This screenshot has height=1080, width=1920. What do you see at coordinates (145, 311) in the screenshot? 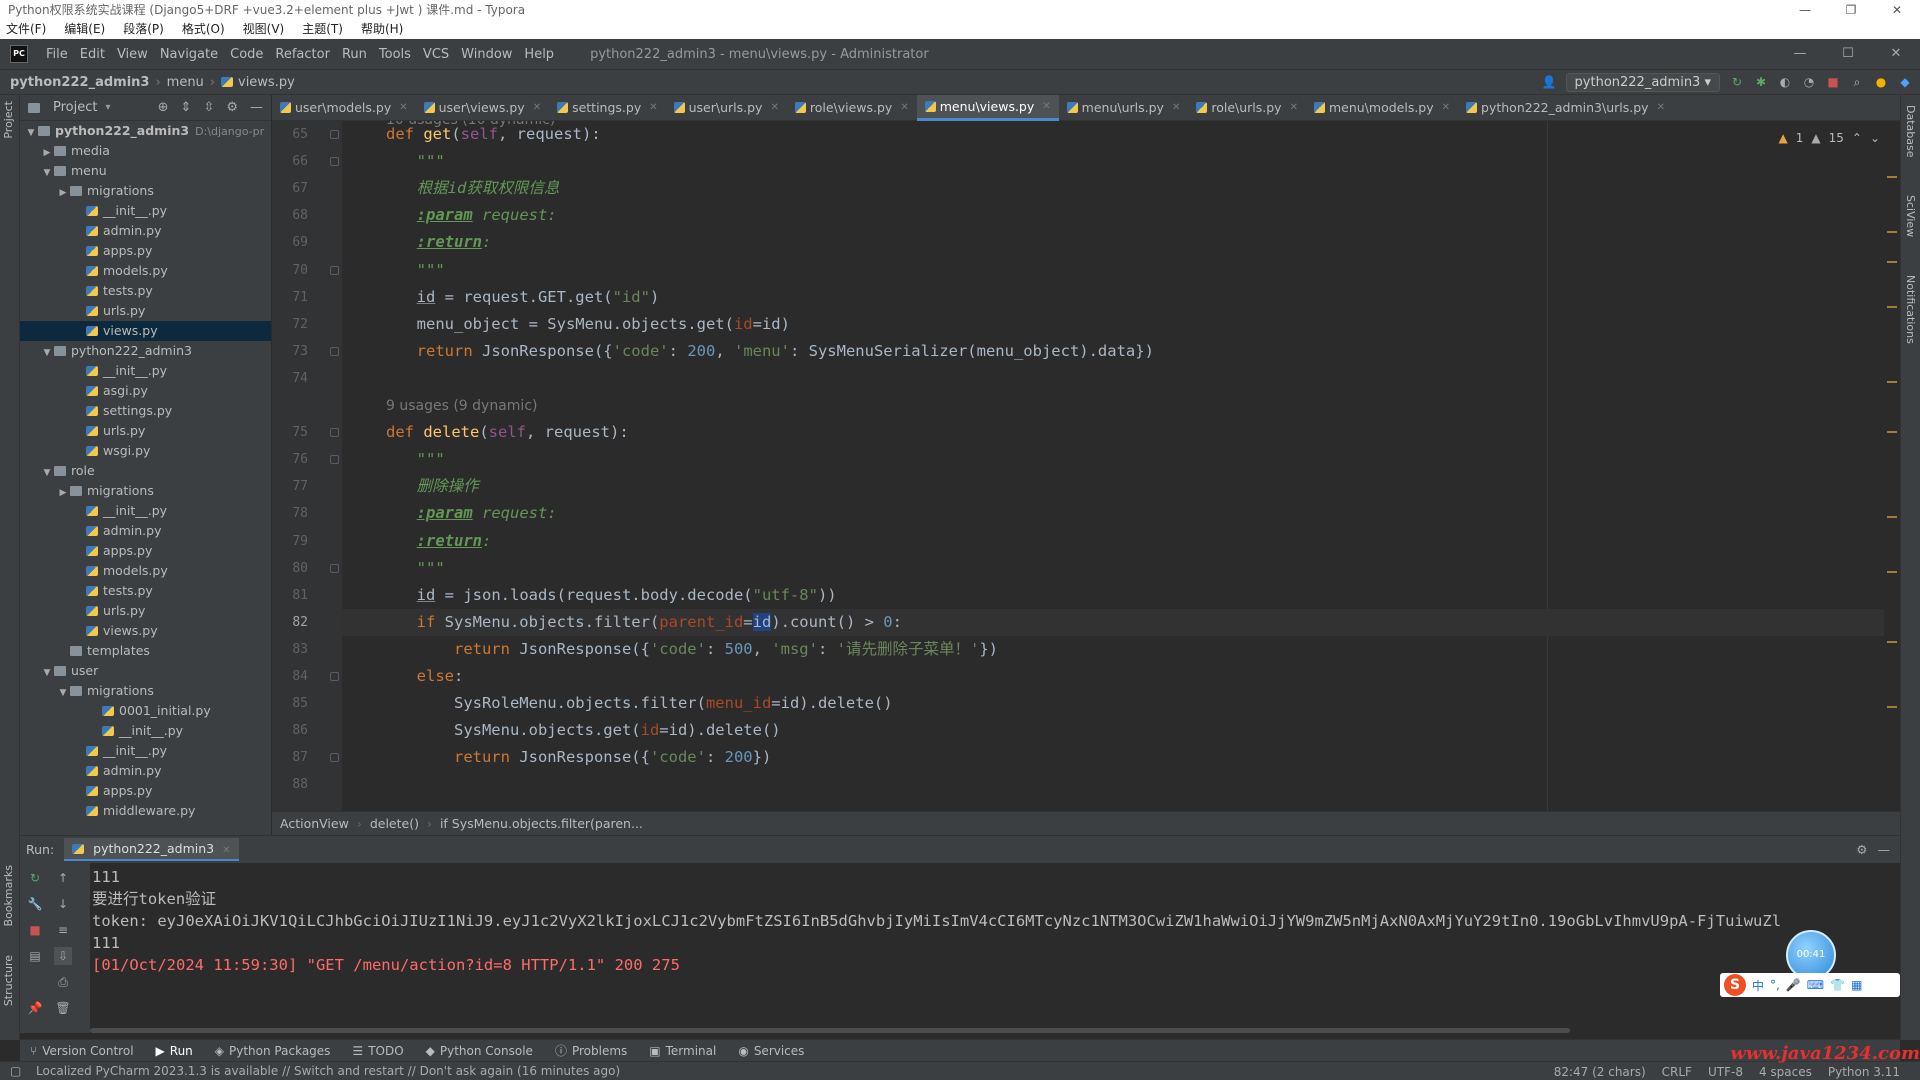
I see `tree-file: urls.py` at bounding box center [145, 311].